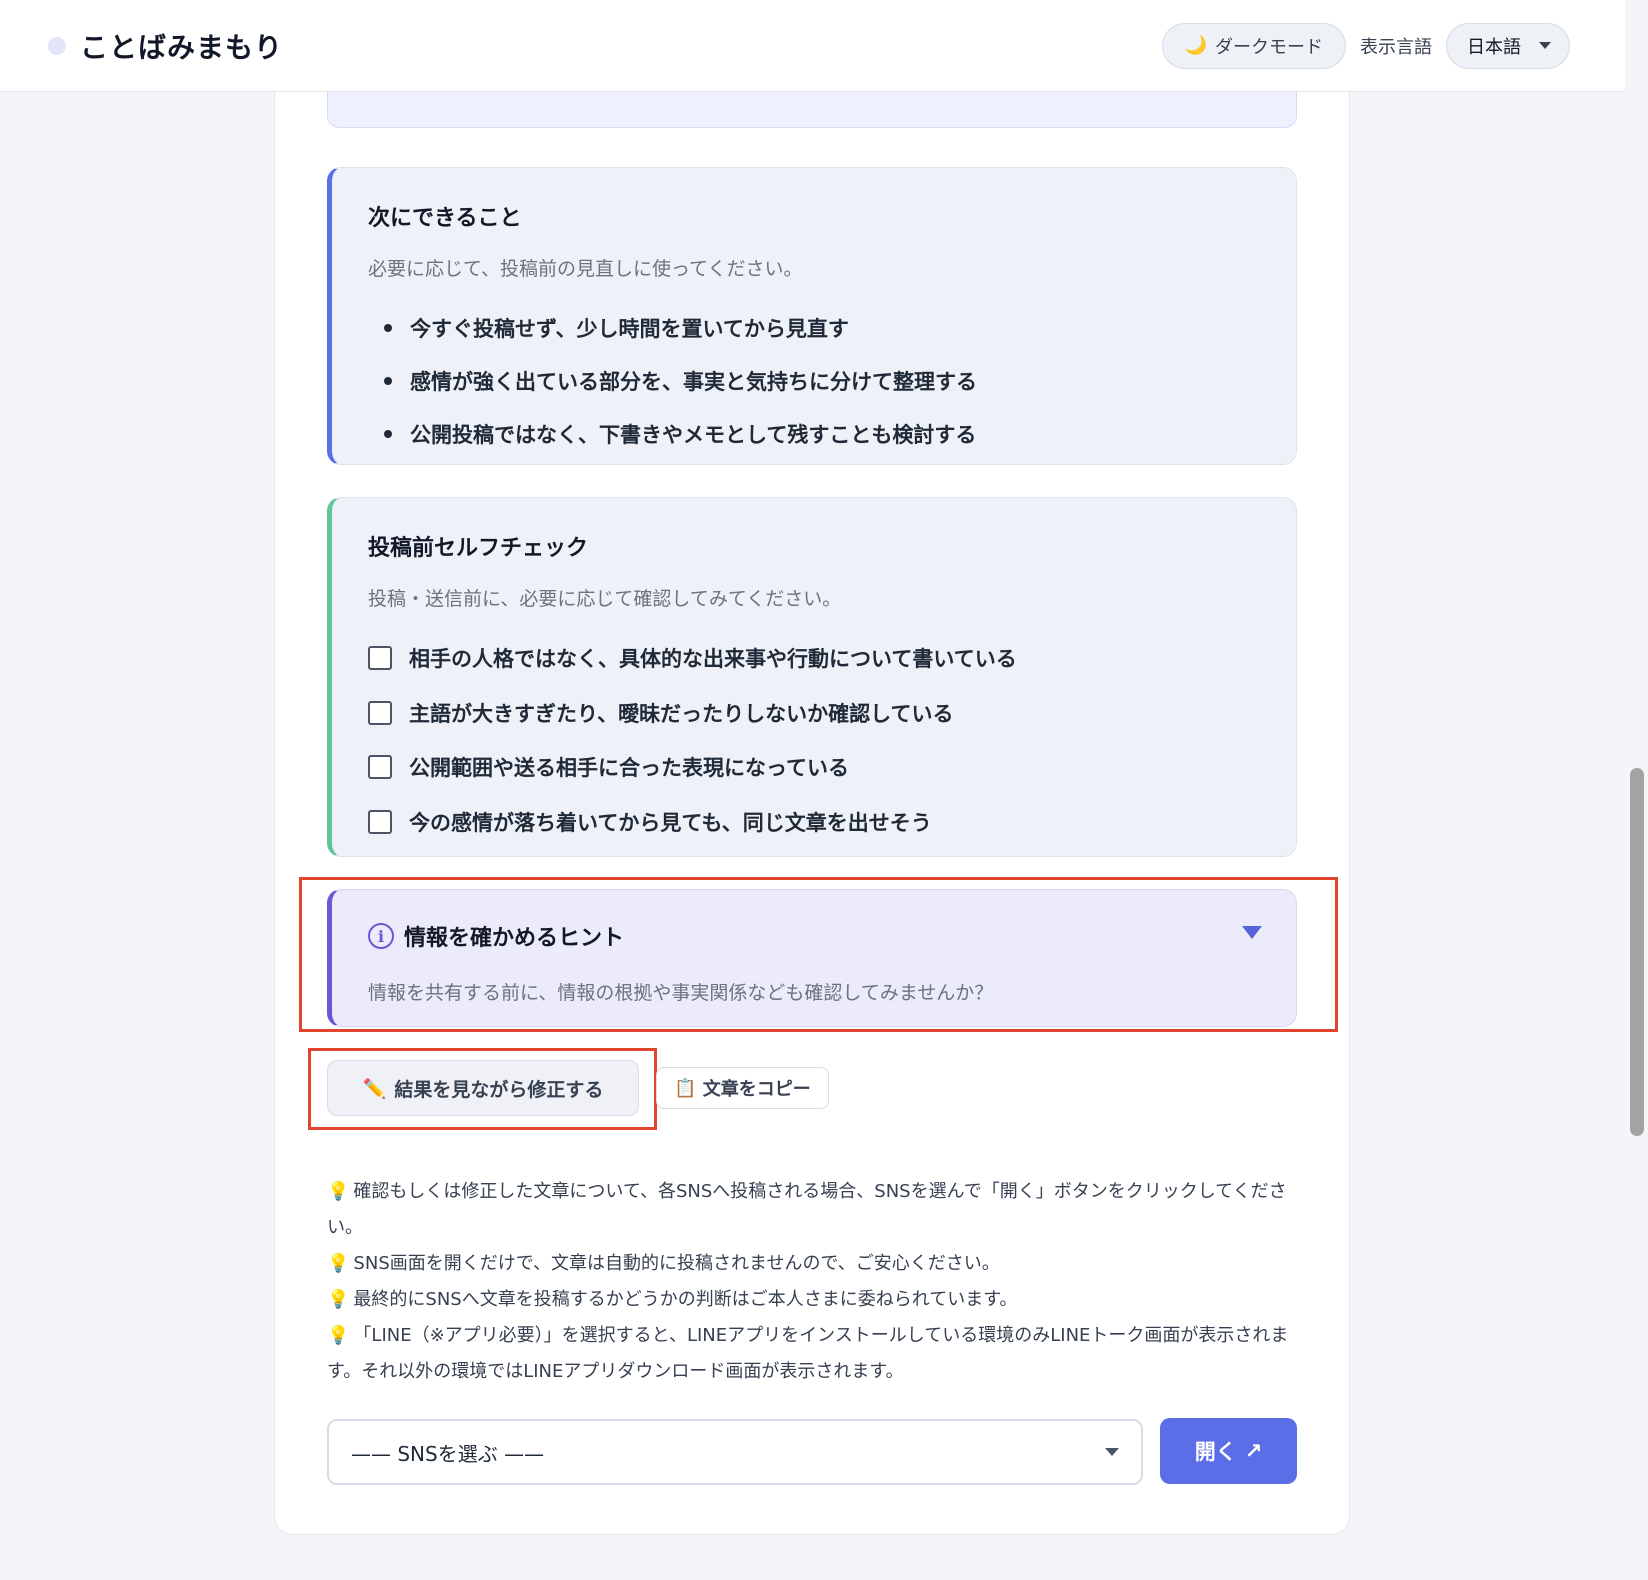 The width and height of the screenshot is (1648, 1580). I want to click on language-select: 日本語, so click(1508, 45).